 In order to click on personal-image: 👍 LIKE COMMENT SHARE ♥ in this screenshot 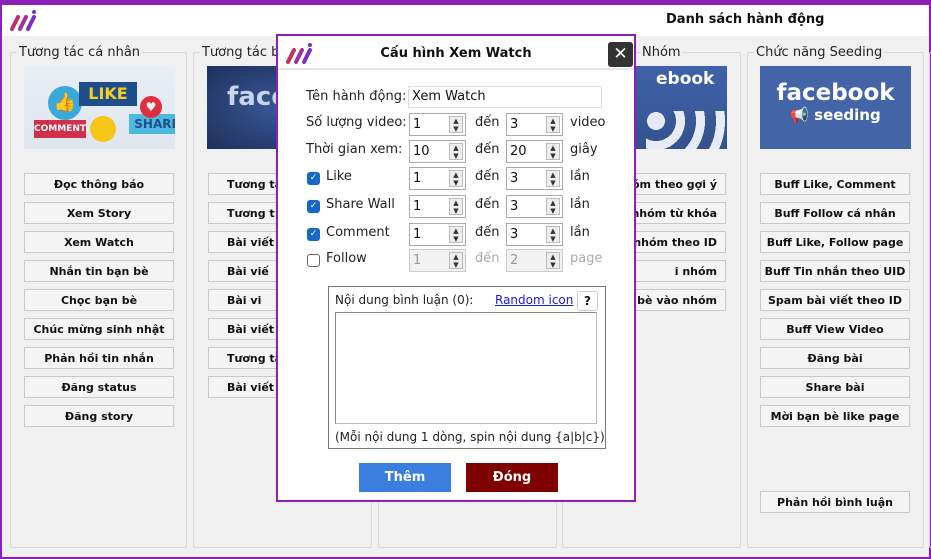, I will do `click(99, 107)`.